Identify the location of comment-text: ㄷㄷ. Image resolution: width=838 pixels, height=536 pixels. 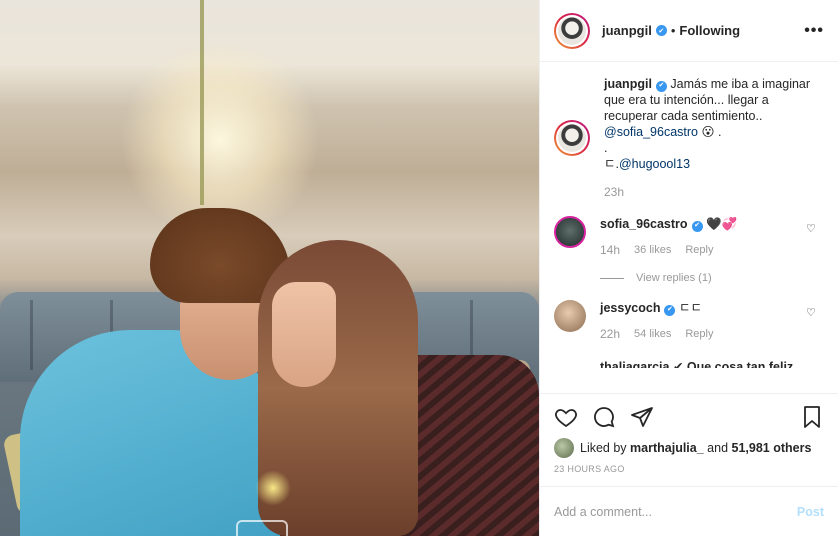
(690, 308).